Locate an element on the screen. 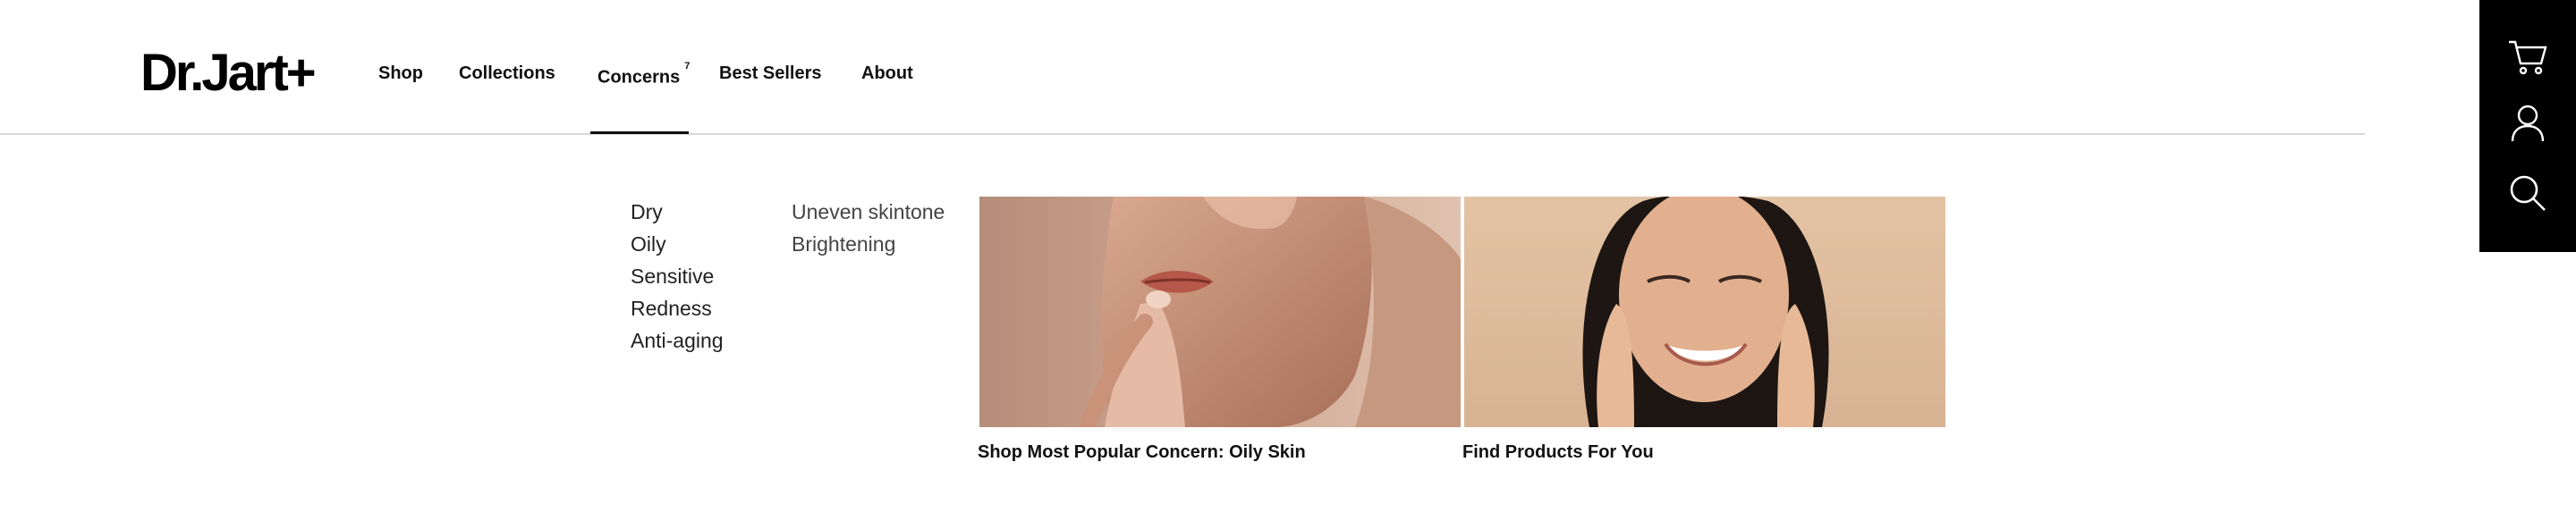 This screenshot has height=521, width=2576. nav-best-sellers: Best Sellers is located at coordinates (770, 73).